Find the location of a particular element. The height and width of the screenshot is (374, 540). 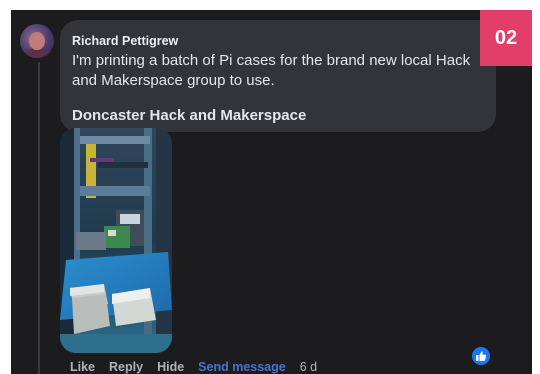

avatar is located at coordinates (37, 41).